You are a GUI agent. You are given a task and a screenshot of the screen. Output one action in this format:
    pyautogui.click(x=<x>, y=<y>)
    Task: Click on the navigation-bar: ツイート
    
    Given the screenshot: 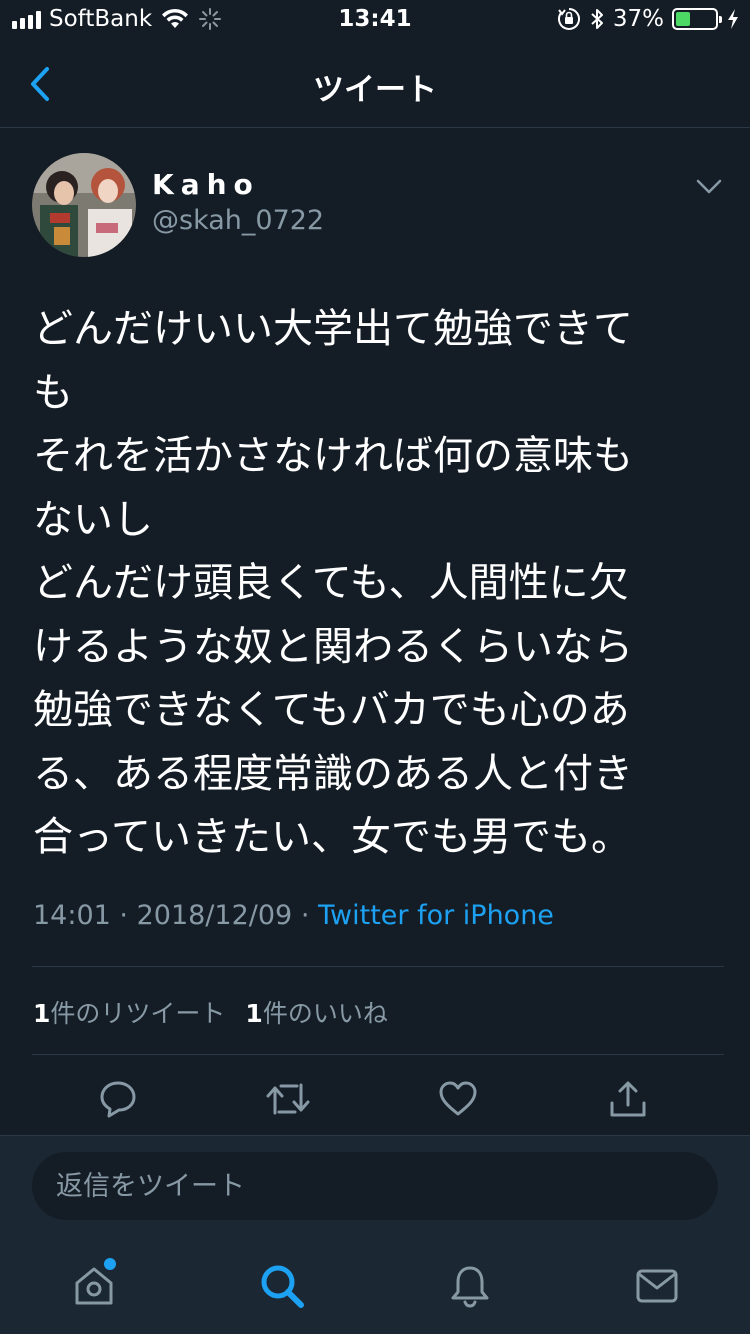 What is the action you would take?
    pyautogui.click(x=375, y=84)
    